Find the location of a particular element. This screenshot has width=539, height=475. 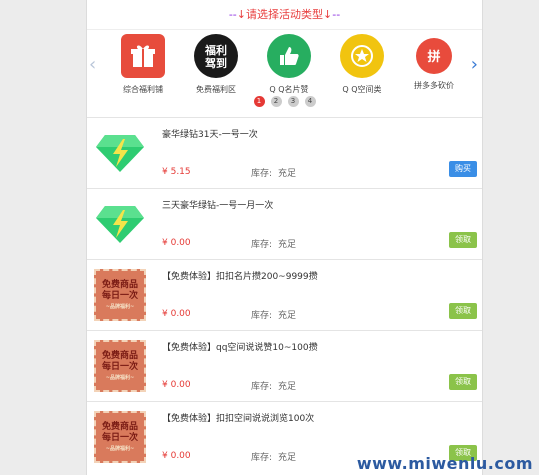

category-item-pdd-bargain: 拼 拼多多砍价 is located at coordinates (434, 62).